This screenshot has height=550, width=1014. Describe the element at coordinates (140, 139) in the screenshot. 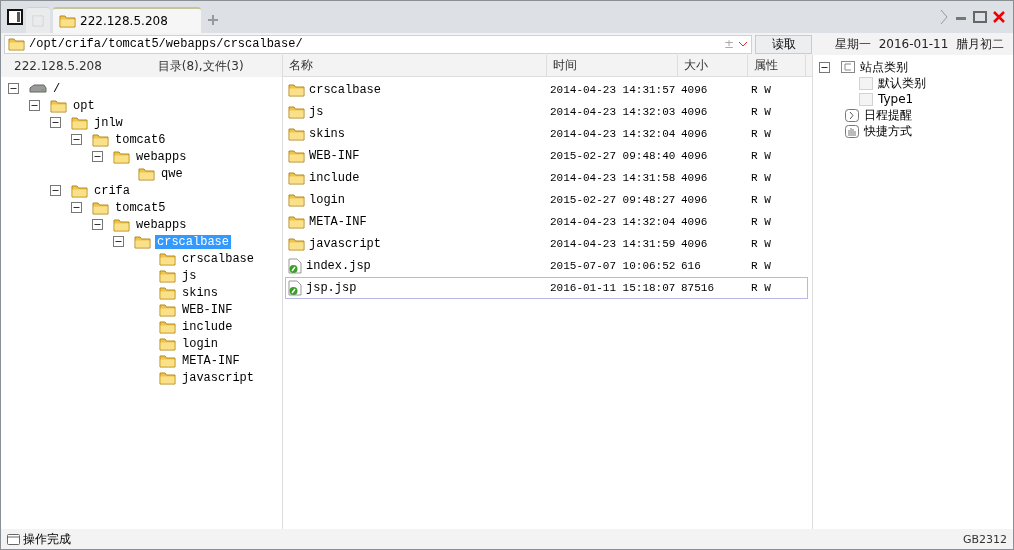

I see `tree-item: tomcat6` at that location.